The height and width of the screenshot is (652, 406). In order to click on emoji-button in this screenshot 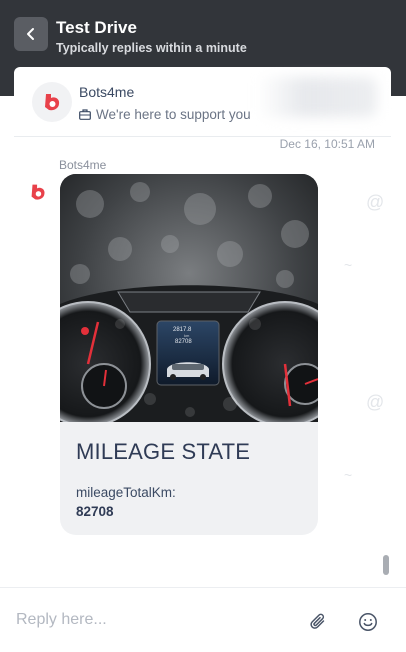, I will do `click(368, 622)`.